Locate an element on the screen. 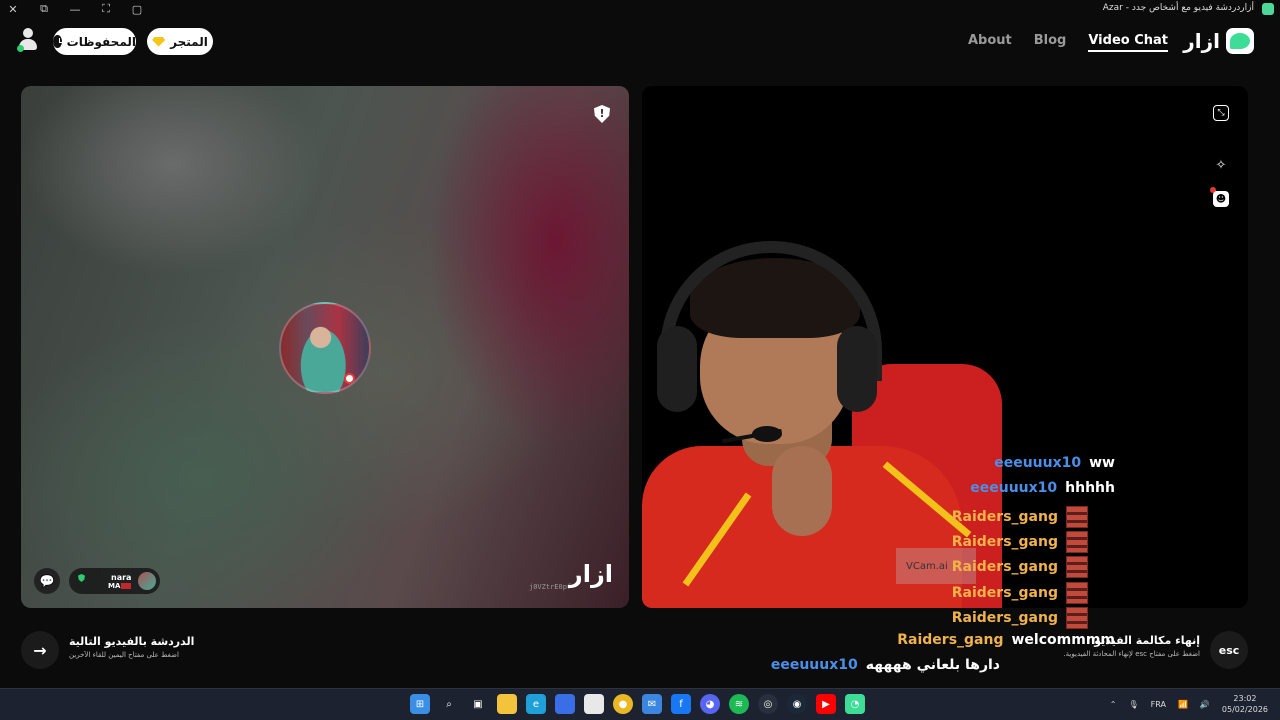 The height and width of the screenshot is (720, 1280). saved-button: المحفوظات is located at coordinates (94, 41).